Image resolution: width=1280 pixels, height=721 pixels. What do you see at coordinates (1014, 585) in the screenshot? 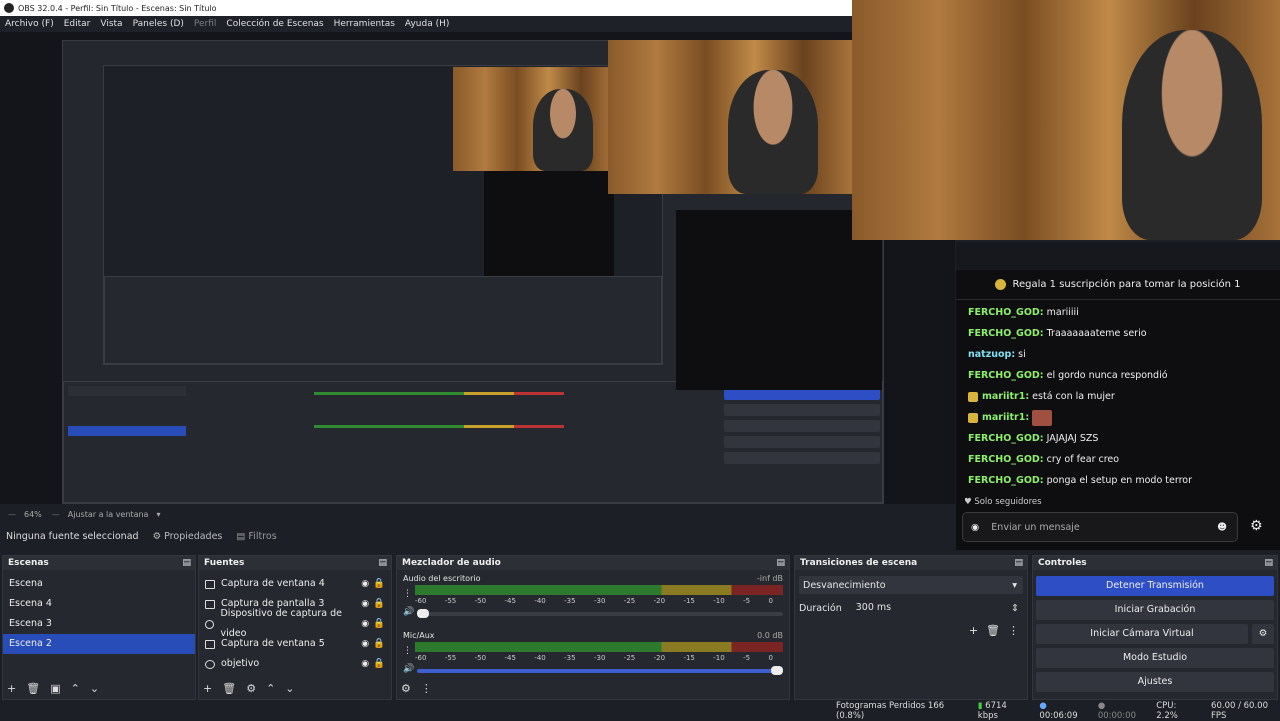
I see `chevron-down-icon: ▾` at bounding box center [1014, 585].